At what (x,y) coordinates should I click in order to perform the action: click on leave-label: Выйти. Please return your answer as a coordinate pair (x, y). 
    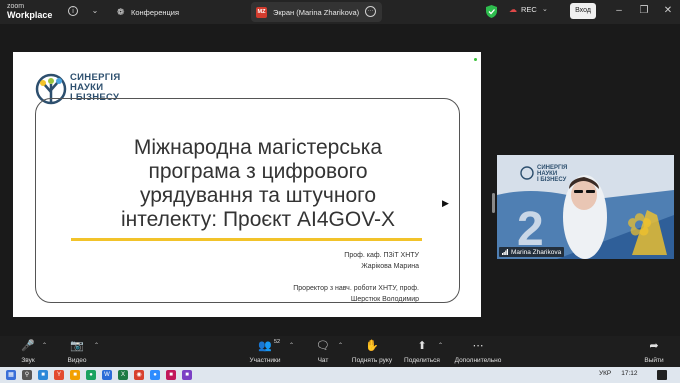
    Looking at the image, I should click on (654, 360).